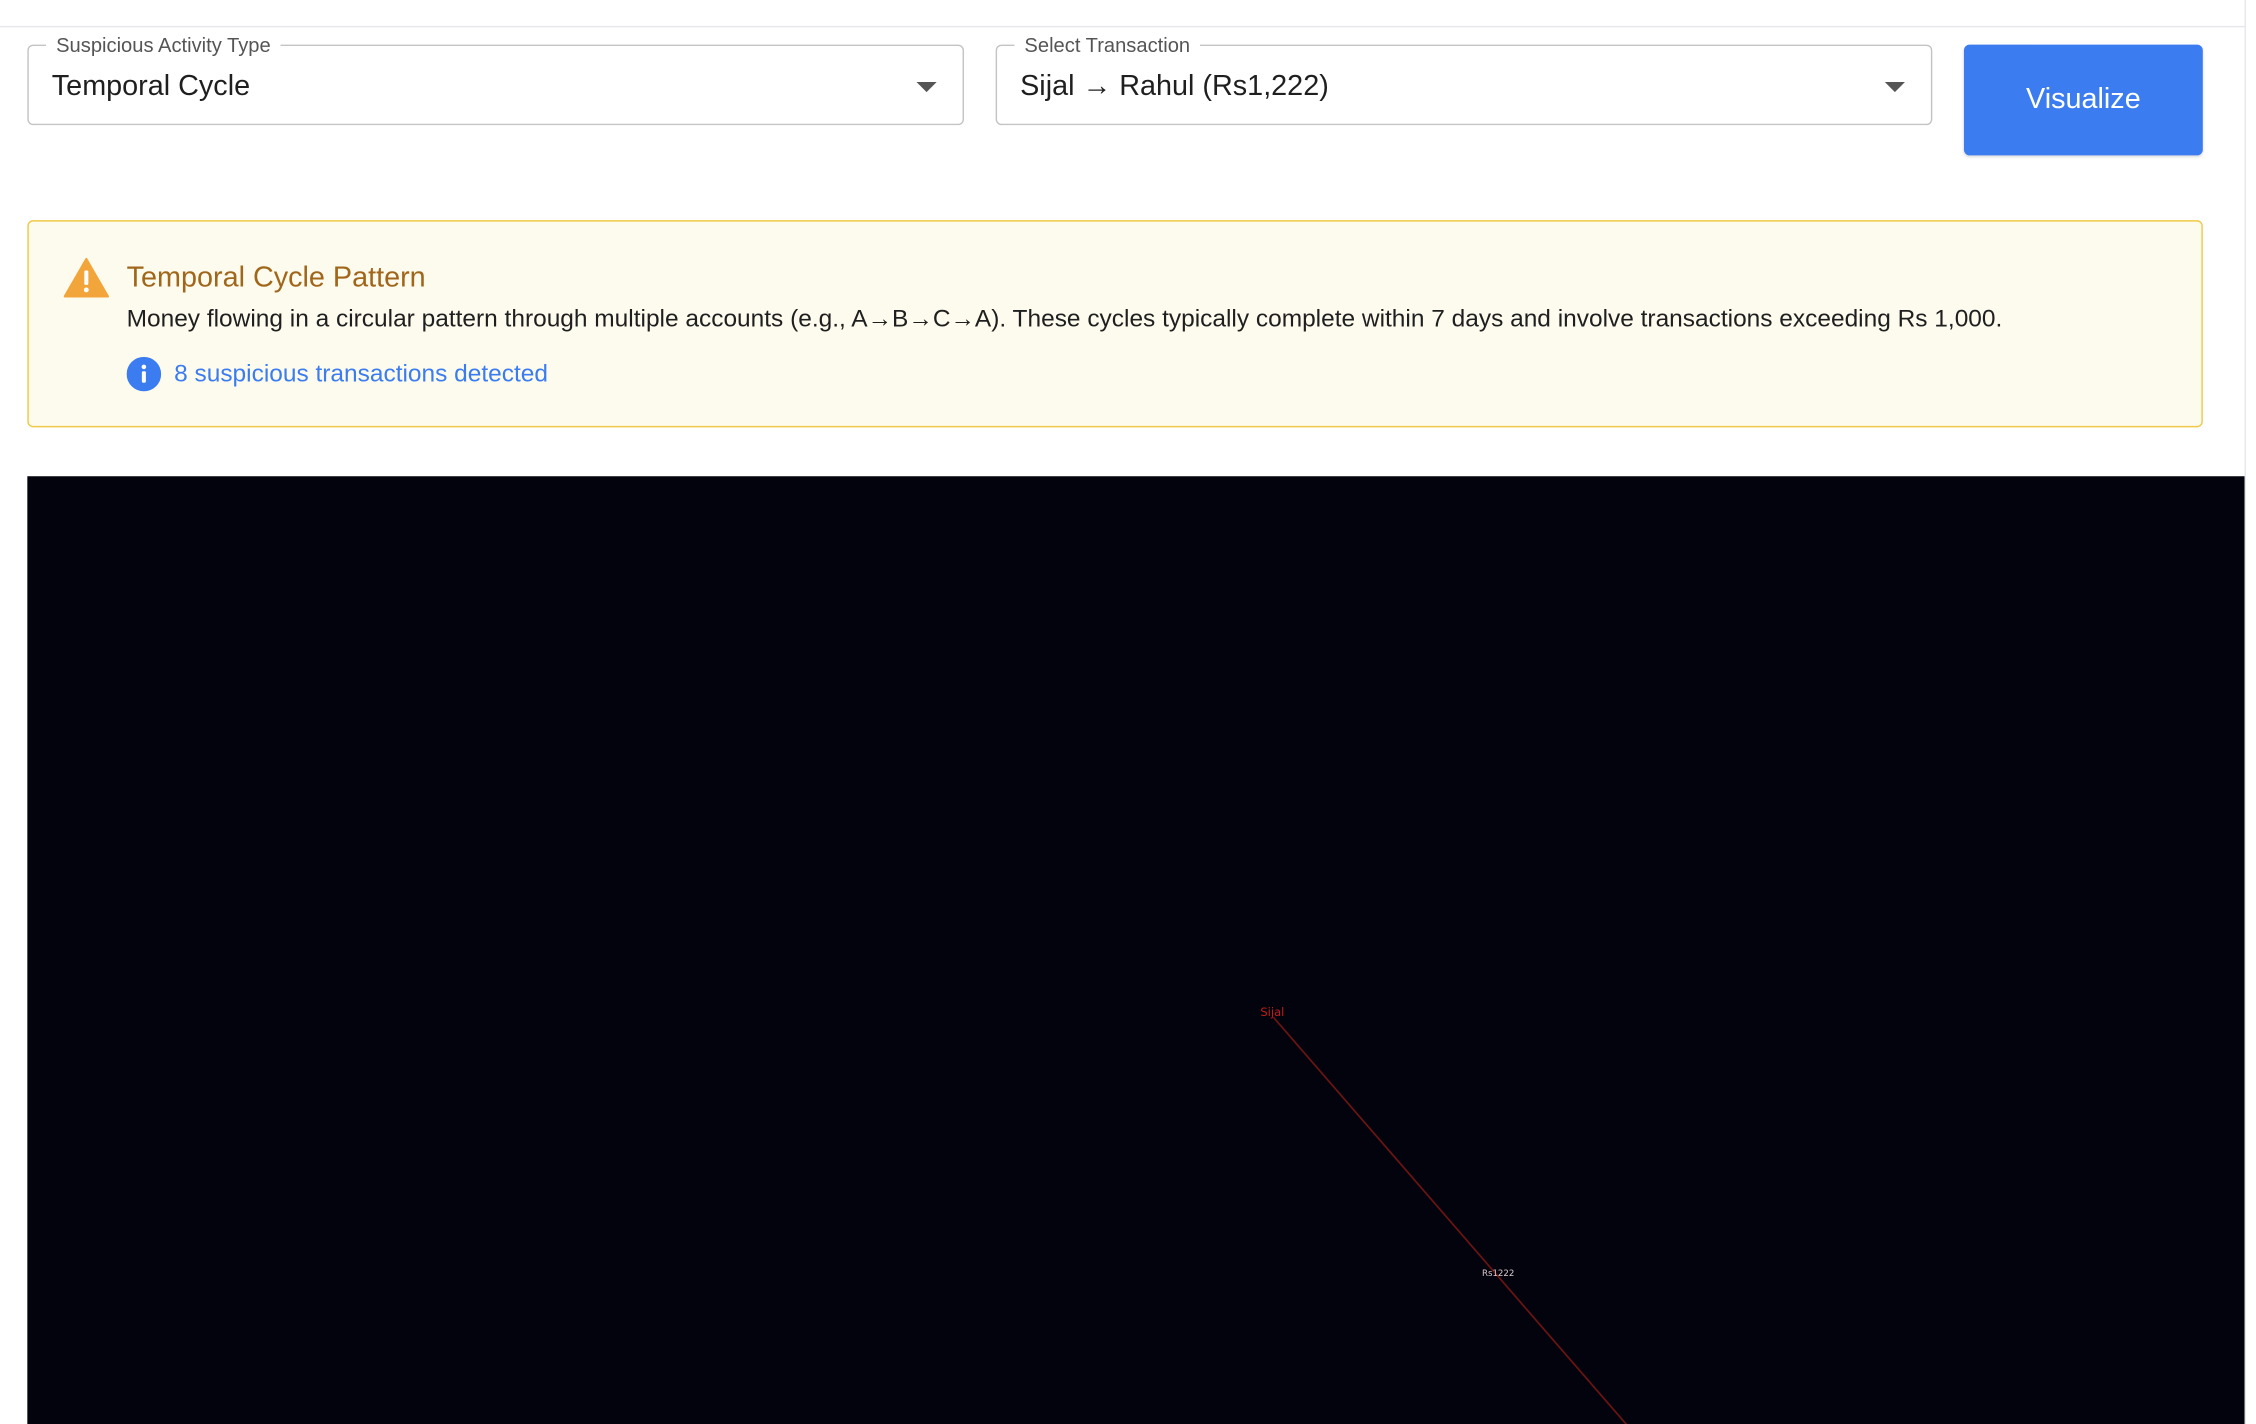 Image resolution: width=2256 pixels, height=1424 pixels. I want to click on alert-title: Temporal Cycle Pattern, so click(276, 277).